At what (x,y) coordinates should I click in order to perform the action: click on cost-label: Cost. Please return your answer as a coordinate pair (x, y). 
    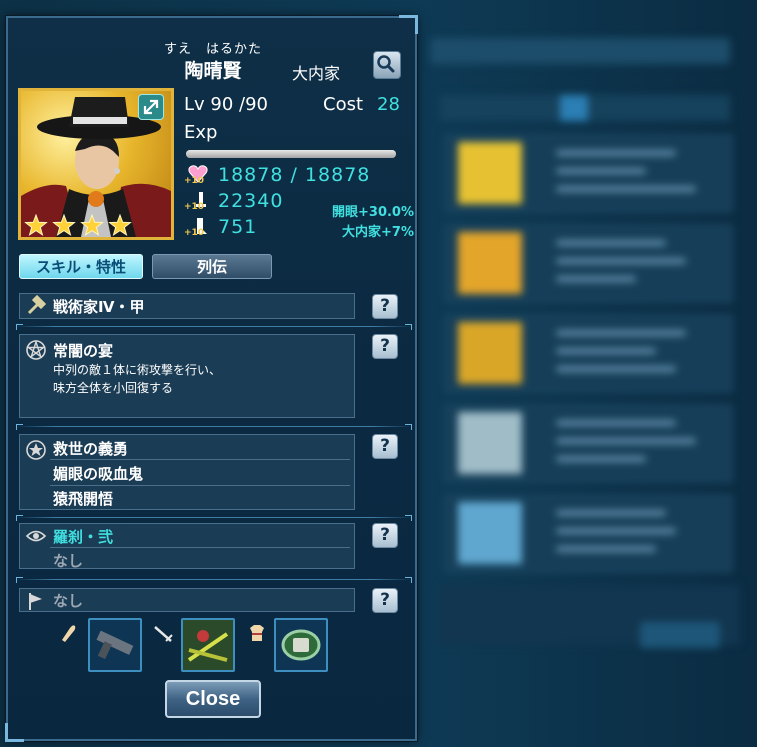
    Looking at the image, I should click on (343, 104).